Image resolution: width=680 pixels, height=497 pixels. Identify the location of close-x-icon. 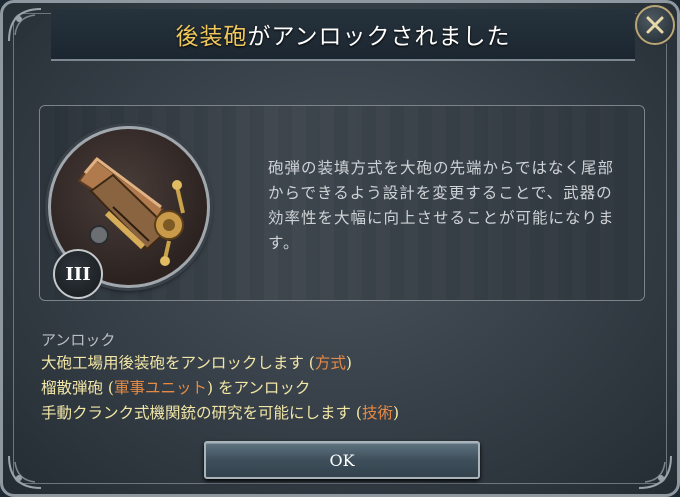
(655, 25).